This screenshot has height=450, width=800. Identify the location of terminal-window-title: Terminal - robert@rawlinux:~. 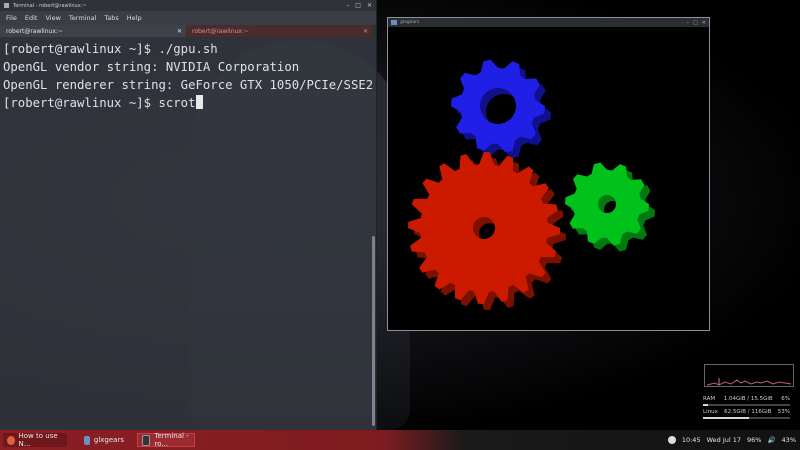
(50, 5).